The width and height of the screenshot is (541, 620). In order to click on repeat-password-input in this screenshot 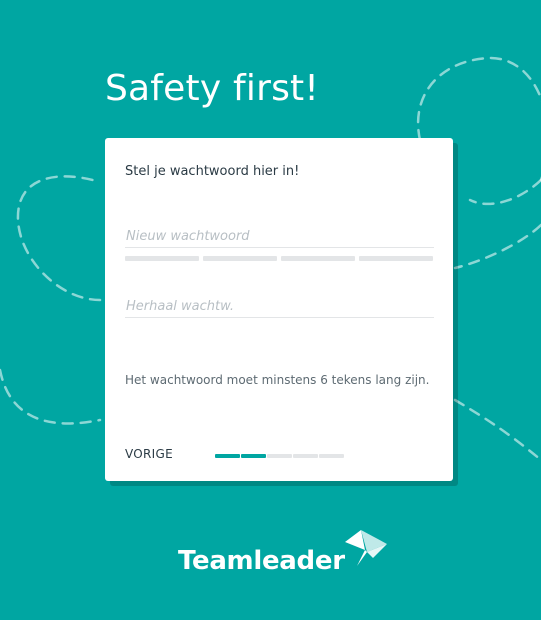, I will do `click(279, 308)`.